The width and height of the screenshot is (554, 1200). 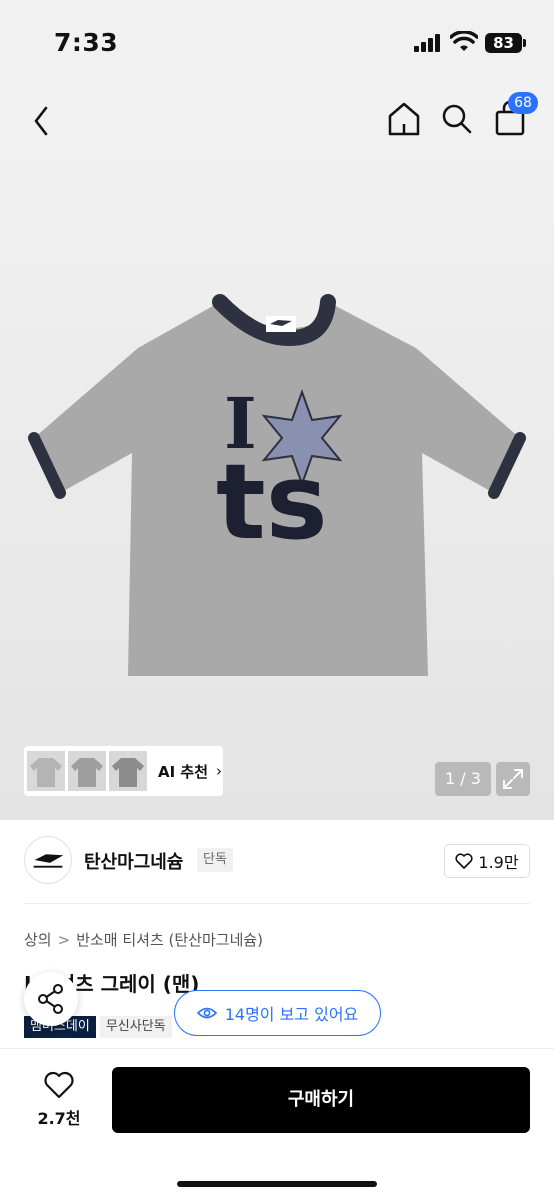 I want to click on breadcrumb-category: 상의, so click(x=38, y=940).